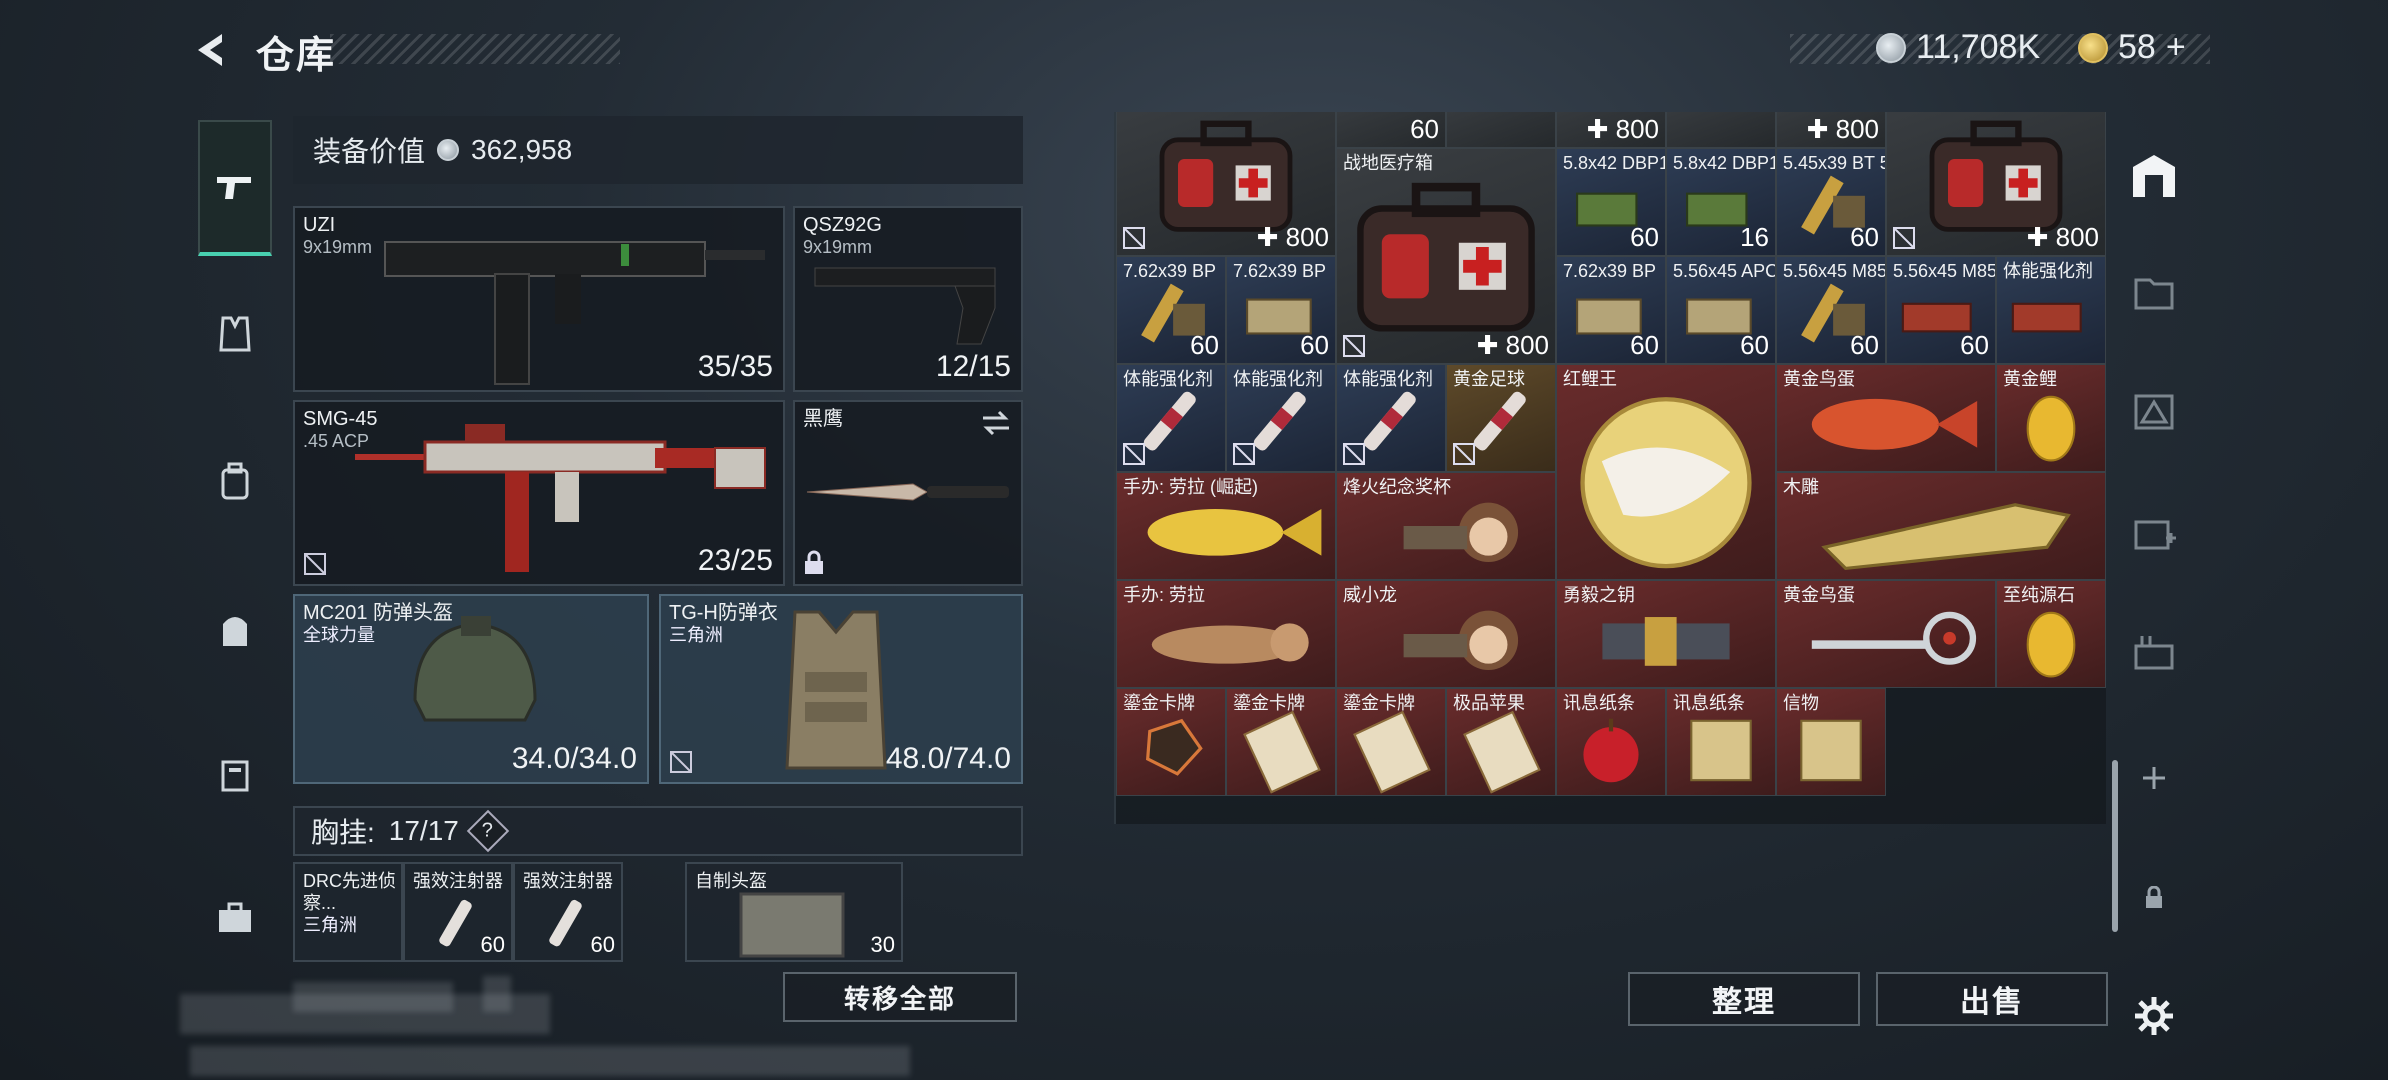  What do you see at coordinates (1721, 310) in the screenshot?
I see `stash-item: 5.56x45 APC 60` at bounding box center [1721, 310].